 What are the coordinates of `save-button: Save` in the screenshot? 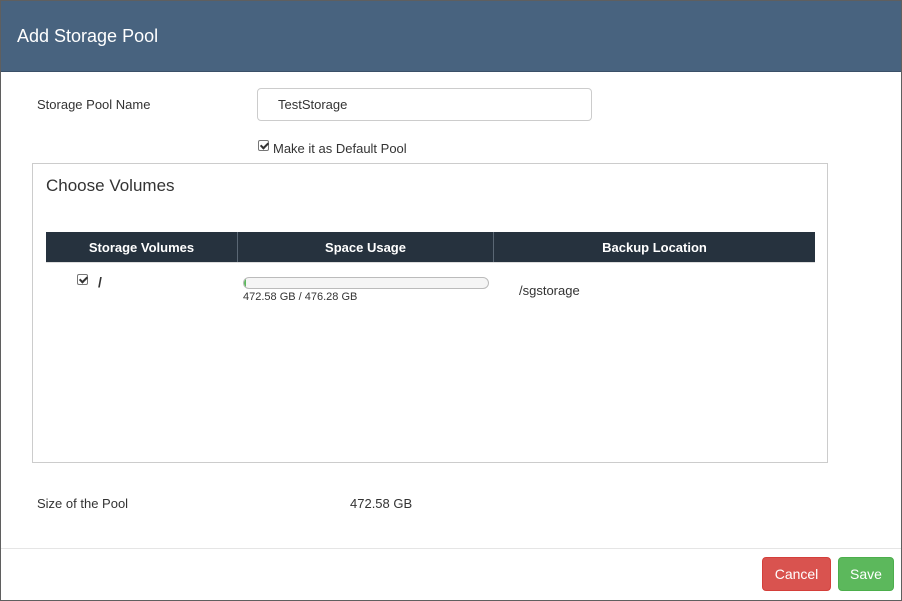 It's located at (866, 574).